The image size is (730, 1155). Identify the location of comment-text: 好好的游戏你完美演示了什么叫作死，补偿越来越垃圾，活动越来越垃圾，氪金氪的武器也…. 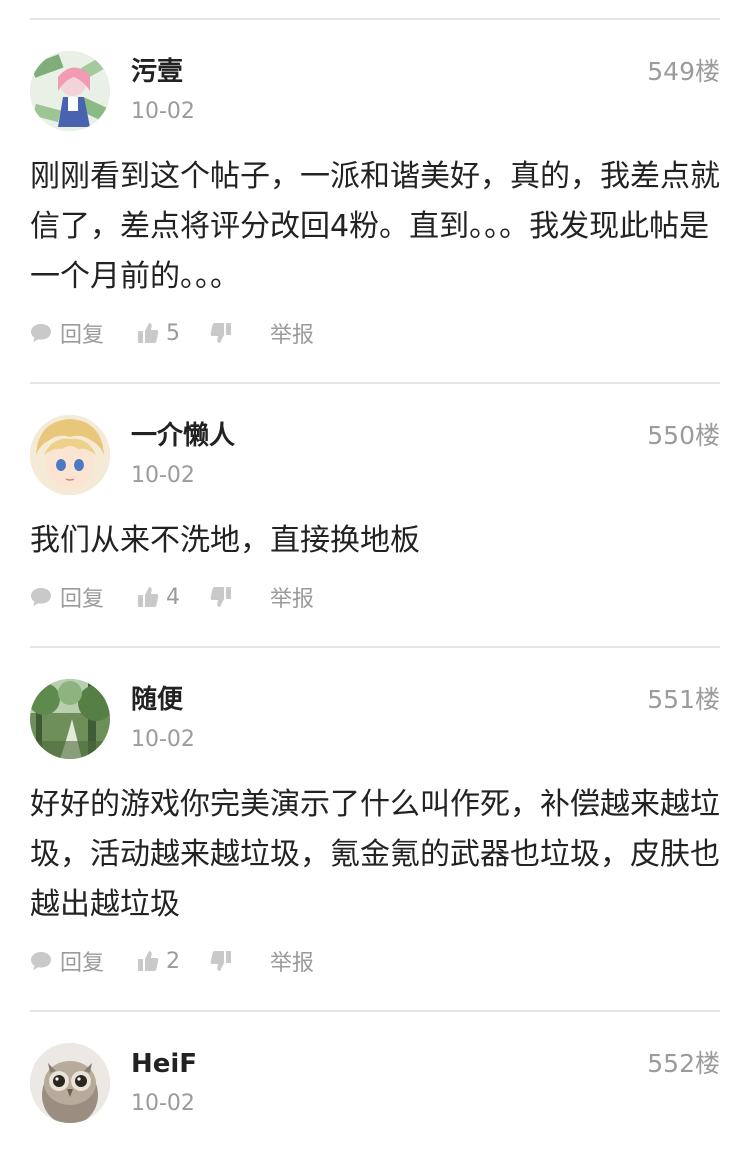
(375, 854).